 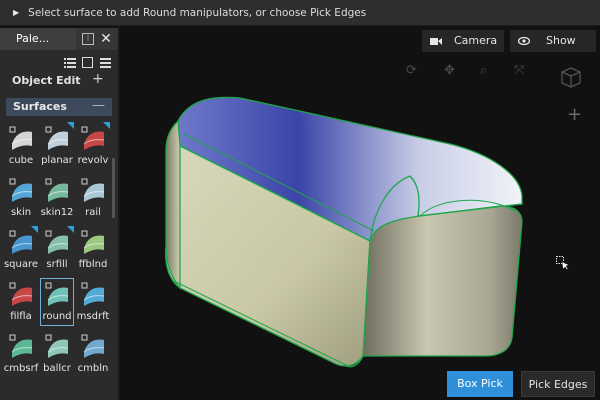 I want to click on cube-icon, so click(x=21, y=138).